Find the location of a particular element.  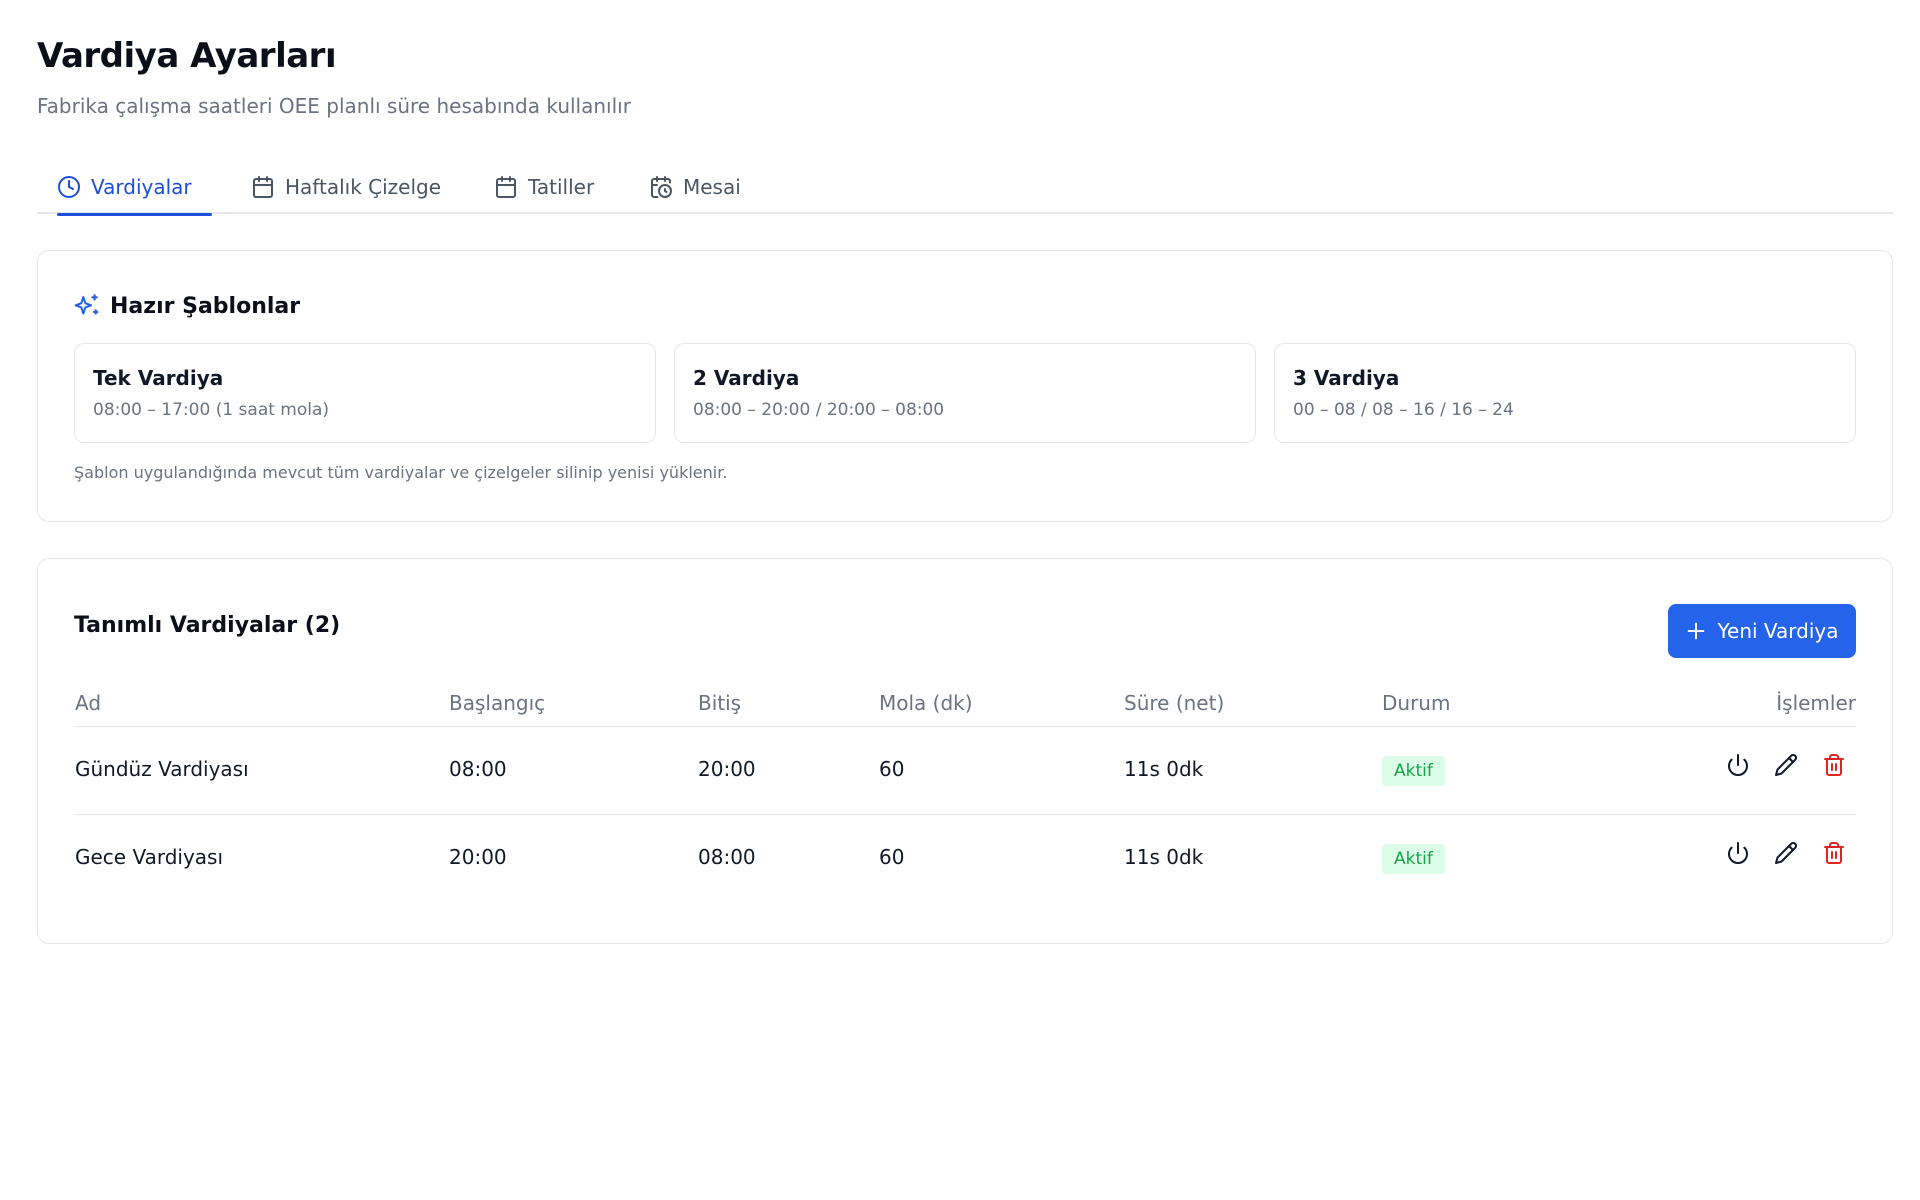

template-card-single: Tek Vardiya 08:00 – 17:00 (1 saat mola) is located at coordinates (365, 393).